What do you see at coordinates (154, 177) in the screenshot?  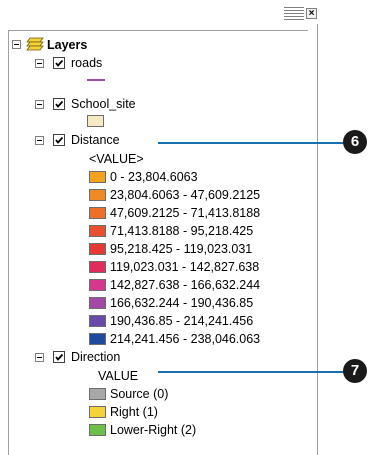 I see `distance-class-label: 0 - 23,804.6063` at bounding box center [154, 177].